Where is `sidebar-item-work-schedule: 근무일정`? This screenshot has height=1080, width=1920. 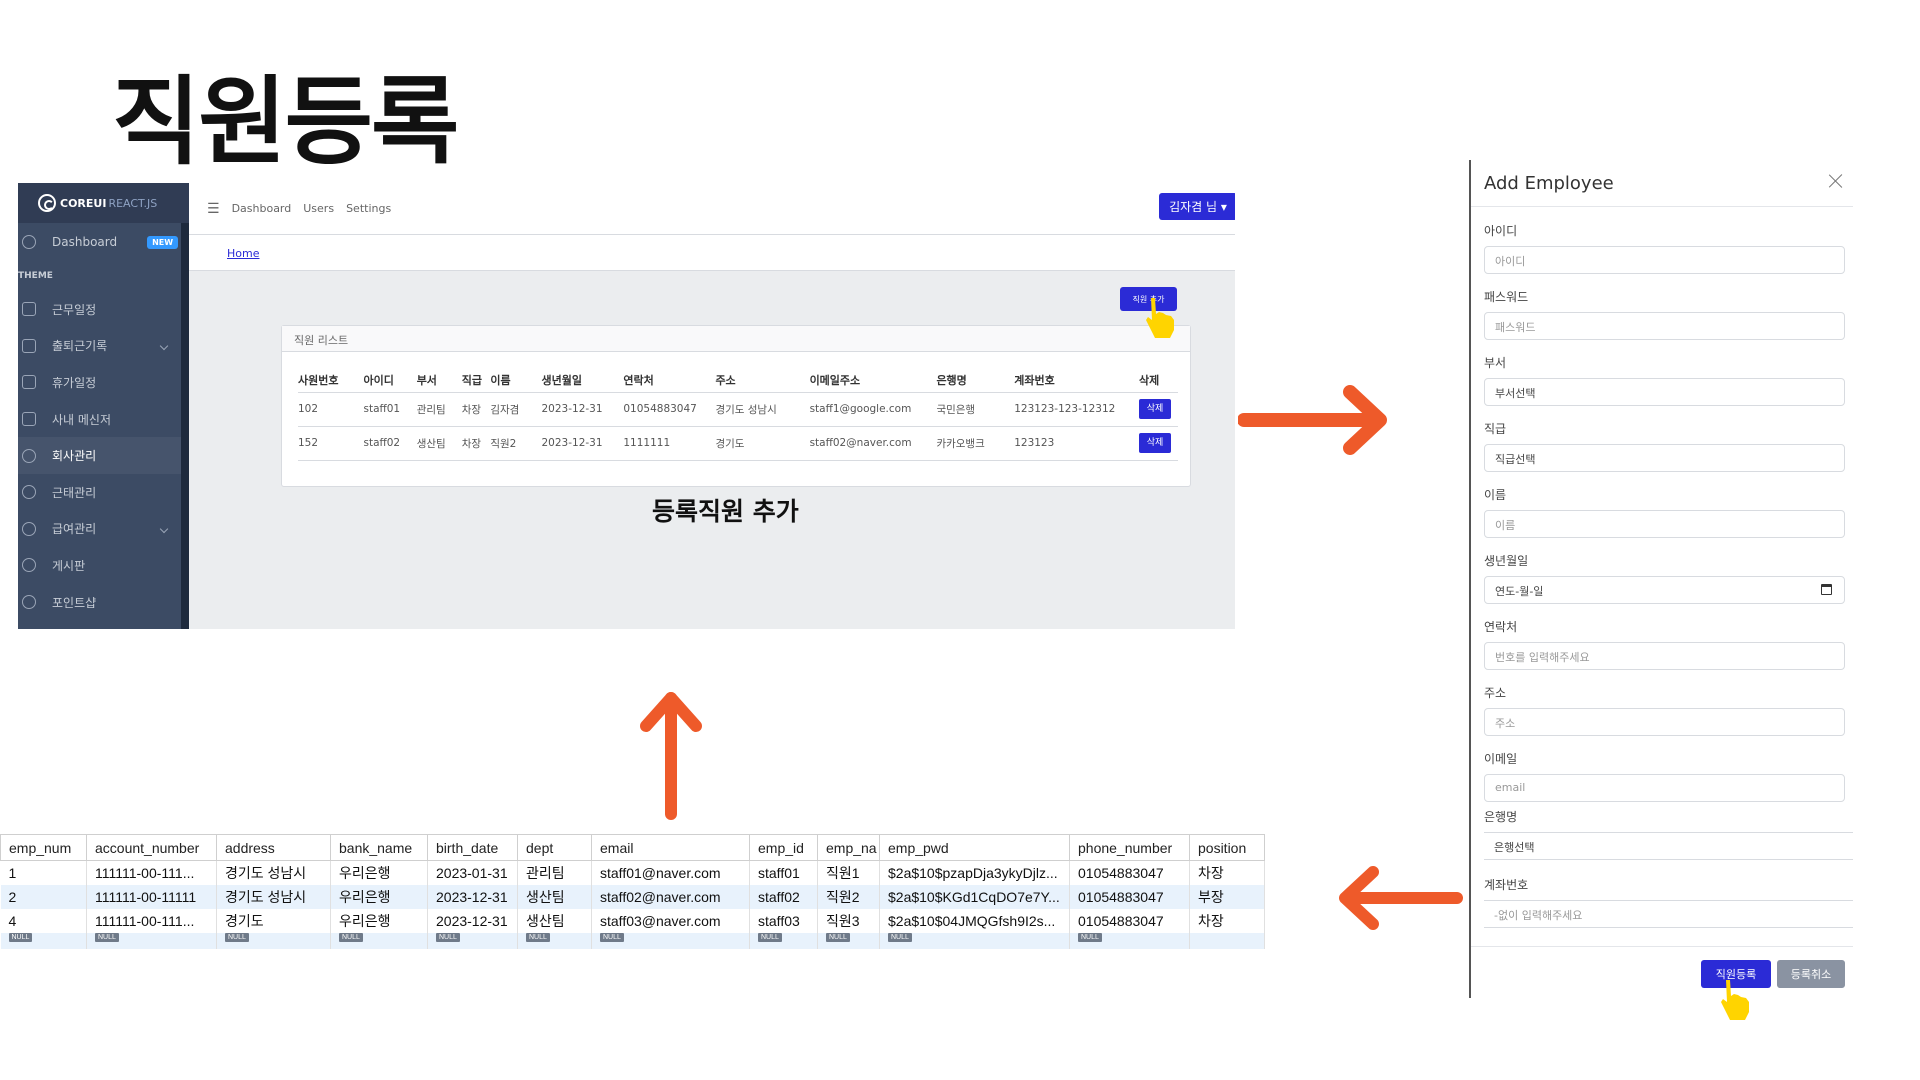
sidebar-item-work-schedule: 근무일정 is located at coordinates (103, 309).